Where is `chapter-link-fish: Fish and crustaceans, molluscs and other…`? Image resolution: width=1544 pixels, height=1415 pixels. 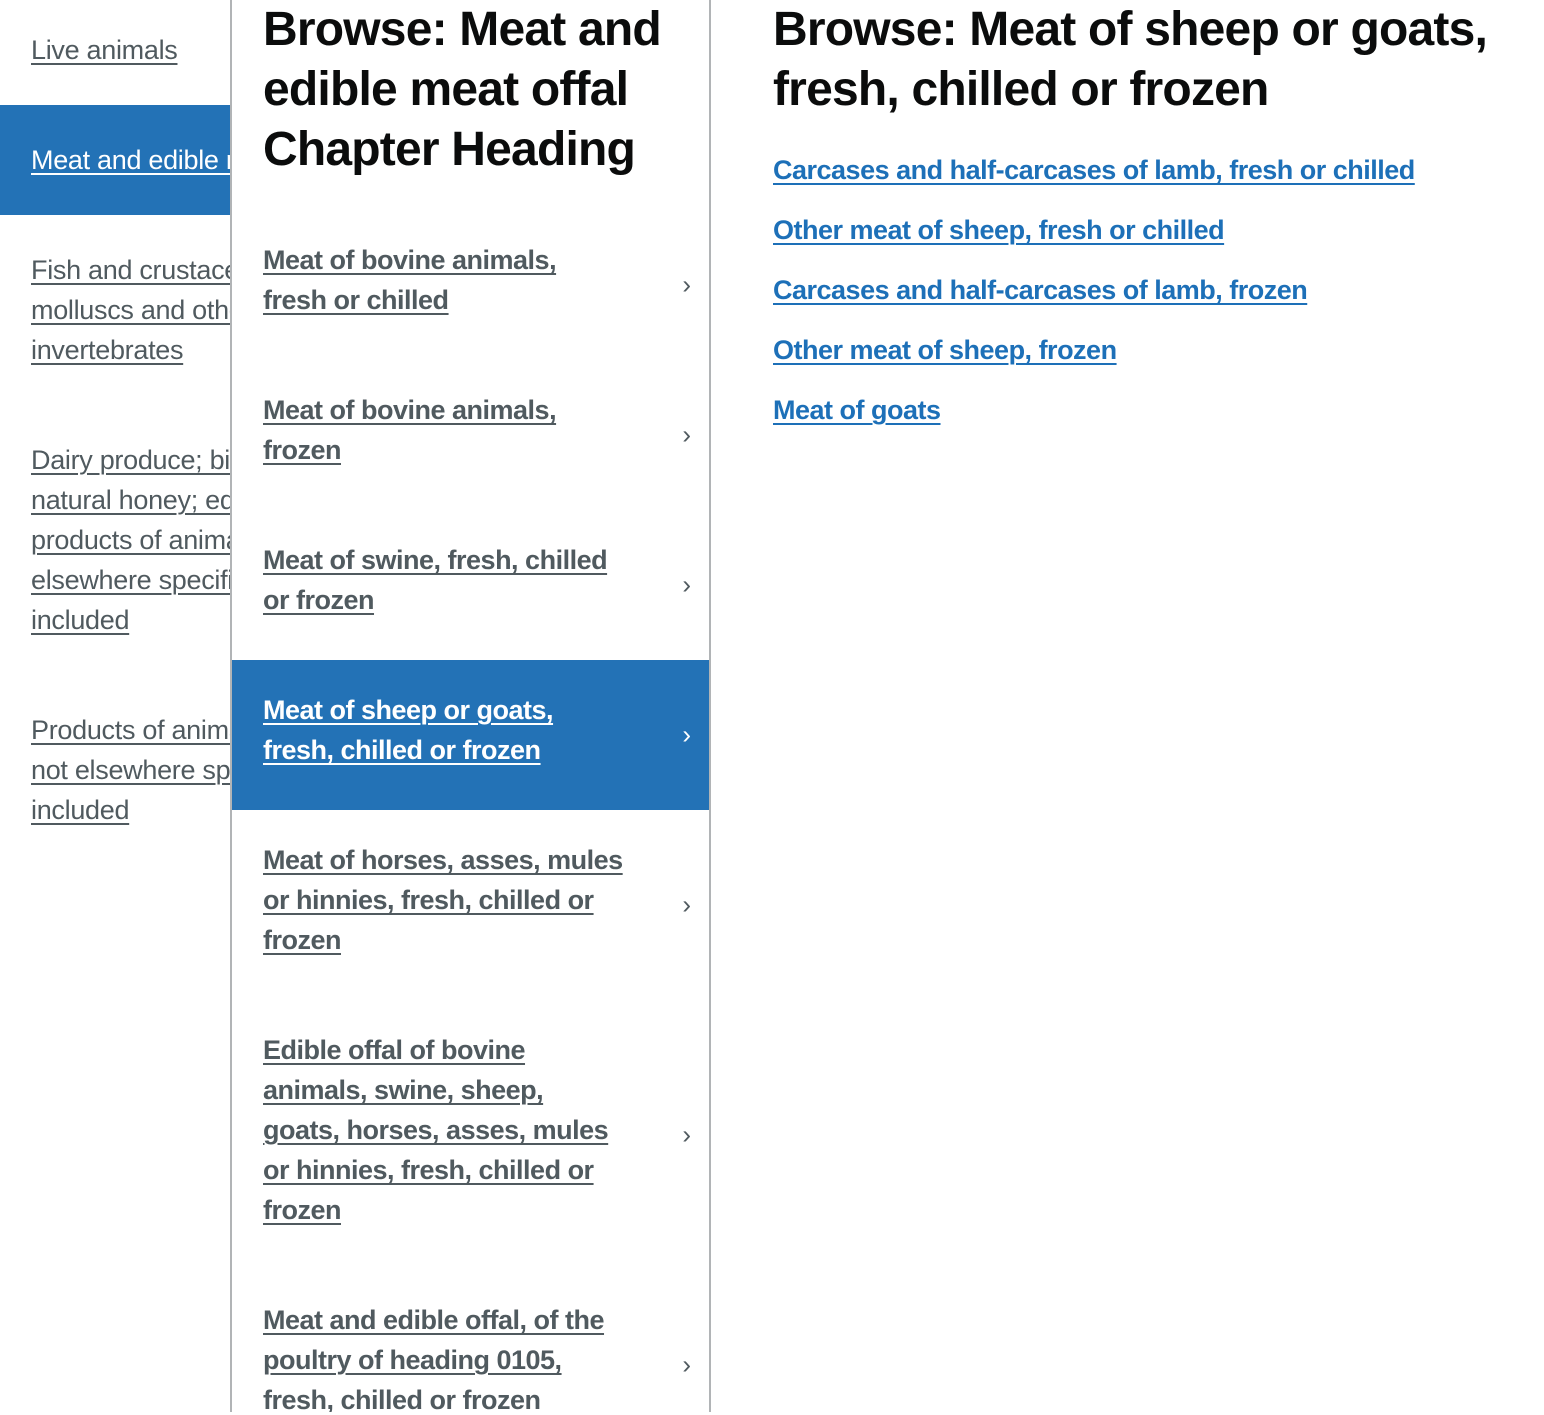 chapter-link-fish: Fish and crustaceans, molluscs and other… is located at coordinates (130, 310).